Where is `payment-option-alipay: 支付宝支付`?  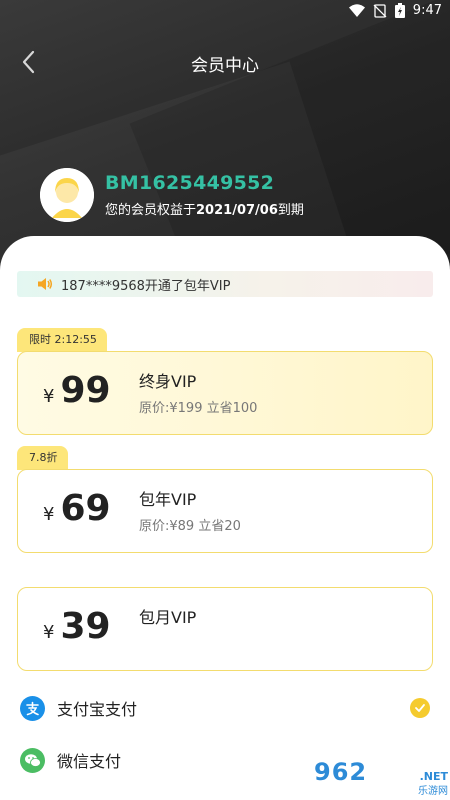 payment-option-alipay: 支付宝支付 is located at coordinates (227, 708).